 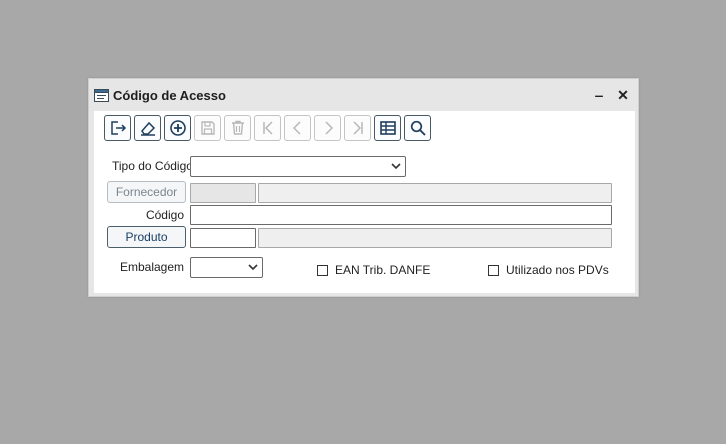 I want to click on delete-button, so click(x=237, y=128).